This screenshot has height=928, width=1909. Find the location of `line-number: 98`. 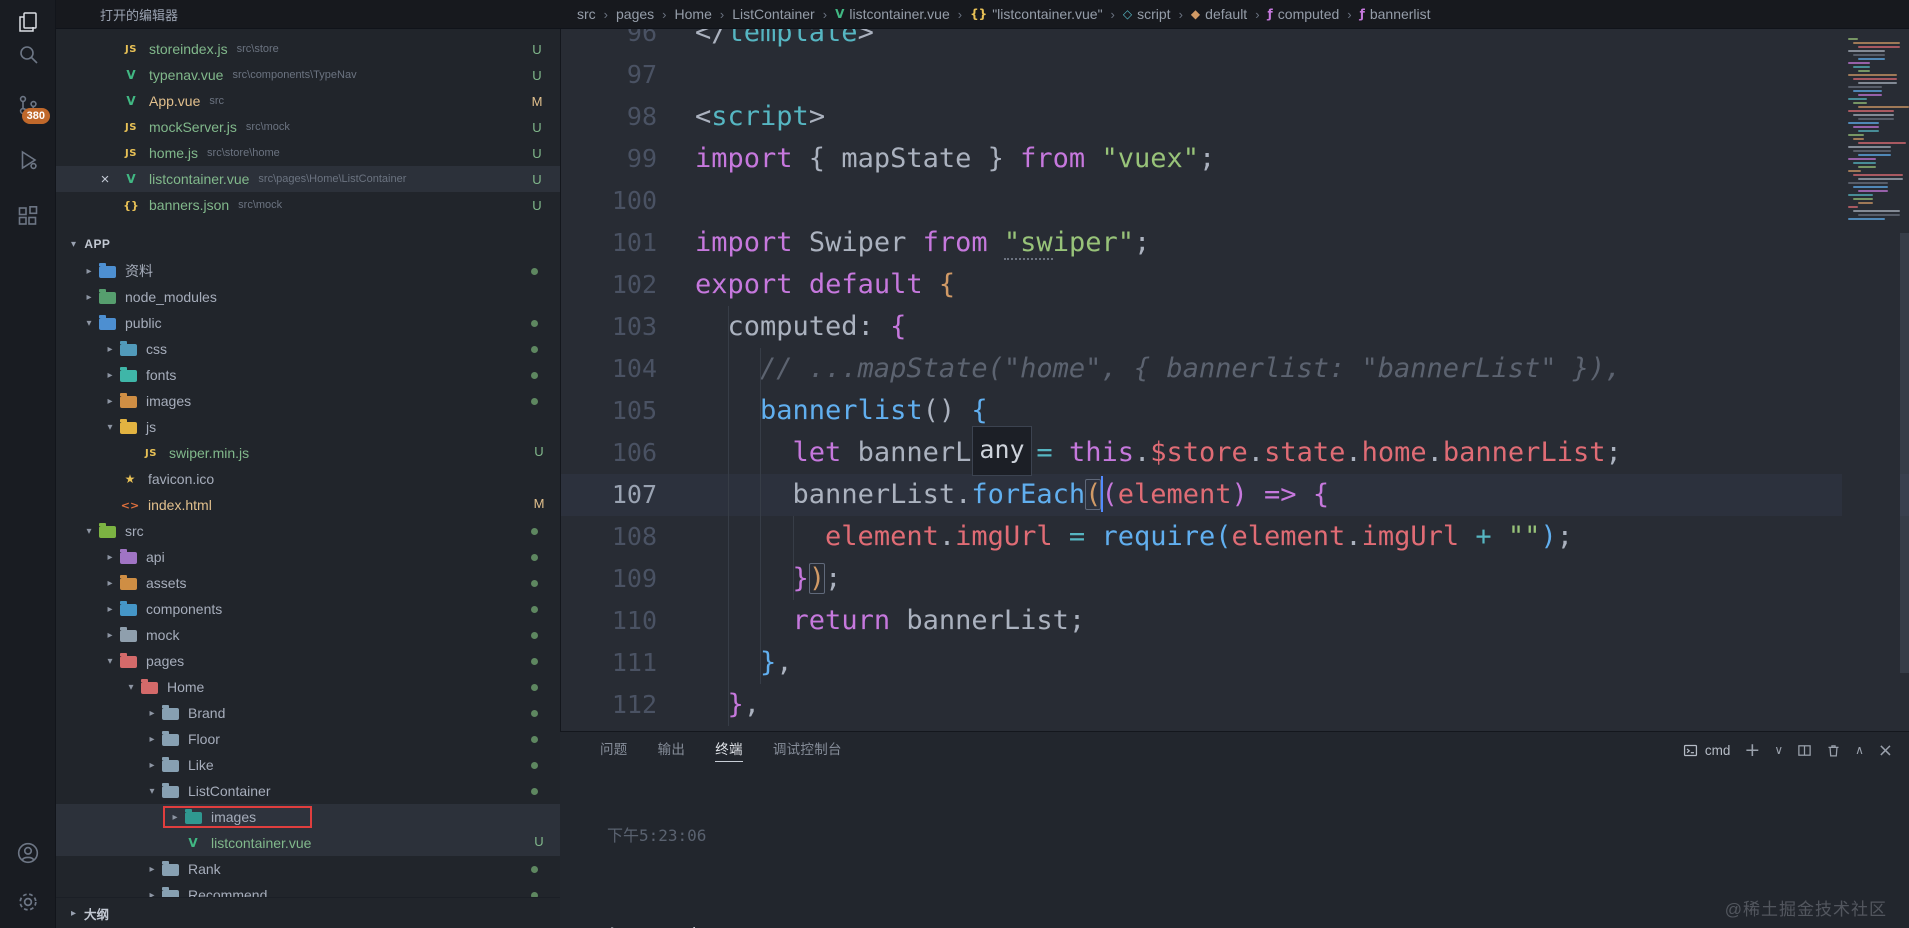

line-number: 98 is located at coordinates (628, 117).